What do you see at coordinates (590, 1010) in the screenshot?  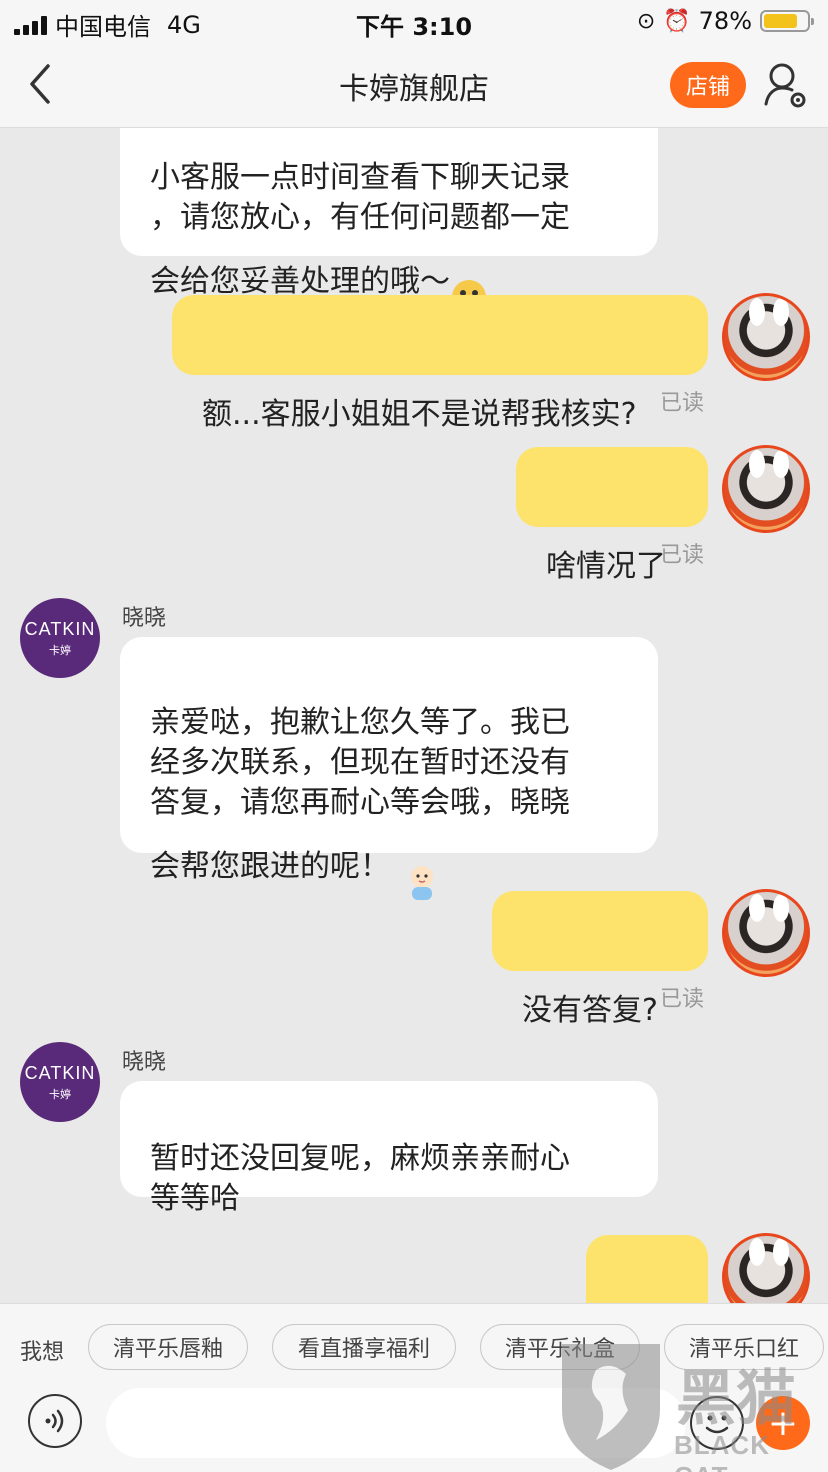 I see `message-text: 没有答复?` at bounding box center [590, 1010].